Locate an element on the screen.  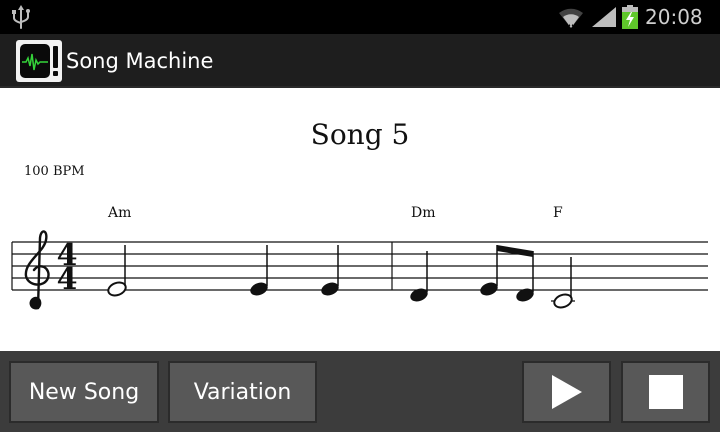
status-bar: 20:08 is located at coordinates (360, 17).